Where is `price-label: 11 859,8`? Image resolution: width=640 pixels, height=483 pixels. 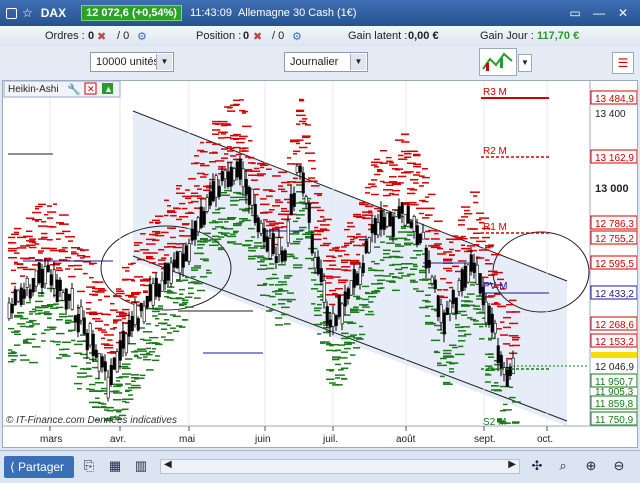
price-label: 11 859,8 is located at coordinates (614, 404).